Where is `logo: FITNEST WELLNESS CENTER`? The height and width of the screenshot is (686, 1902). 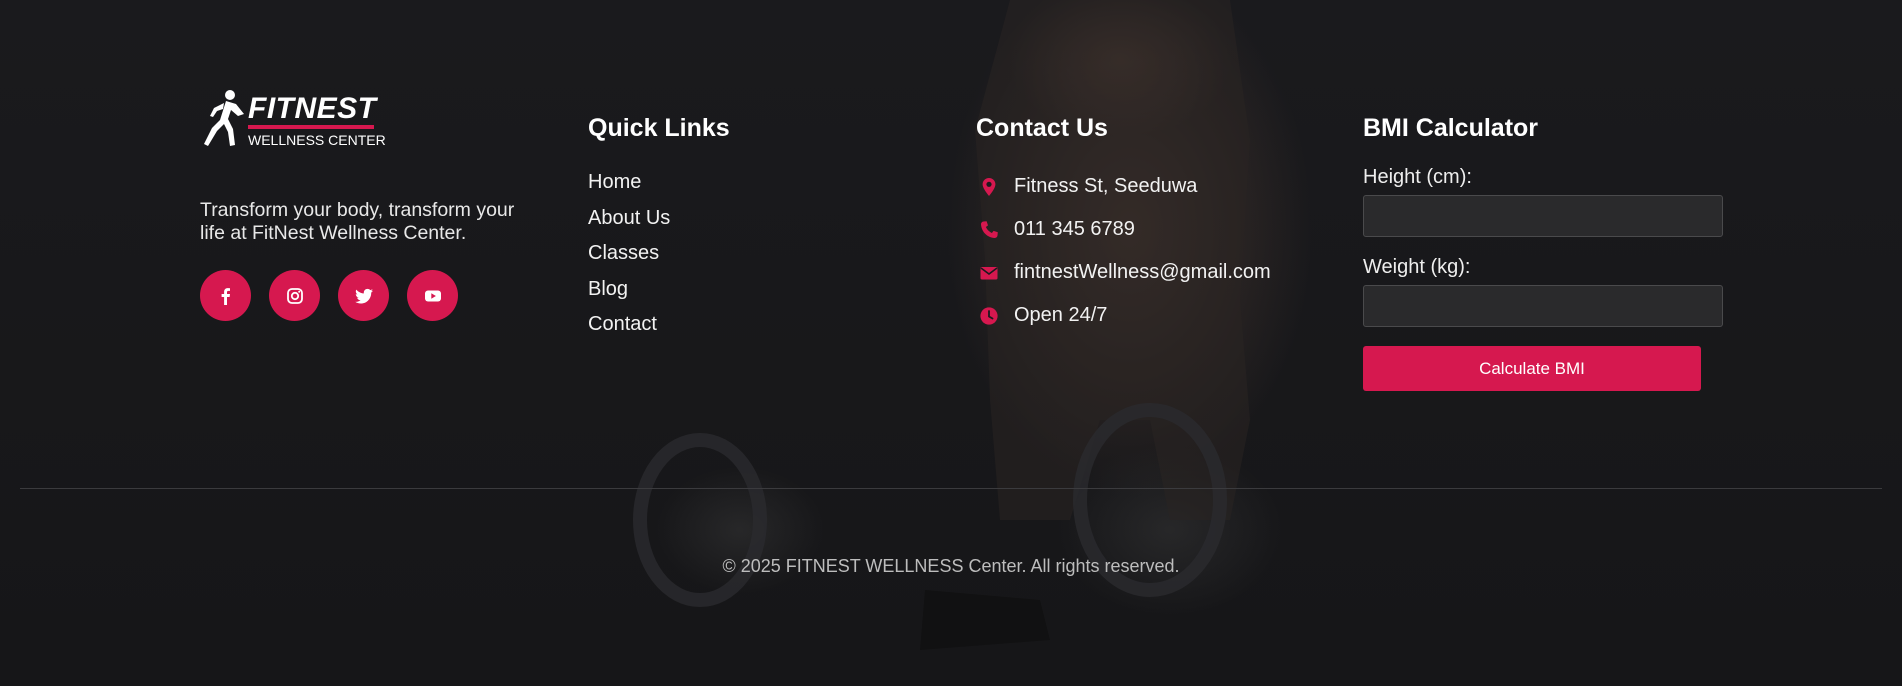 logo: FITNEST WELLNESS CENTER is located at coordinates (370, 117).